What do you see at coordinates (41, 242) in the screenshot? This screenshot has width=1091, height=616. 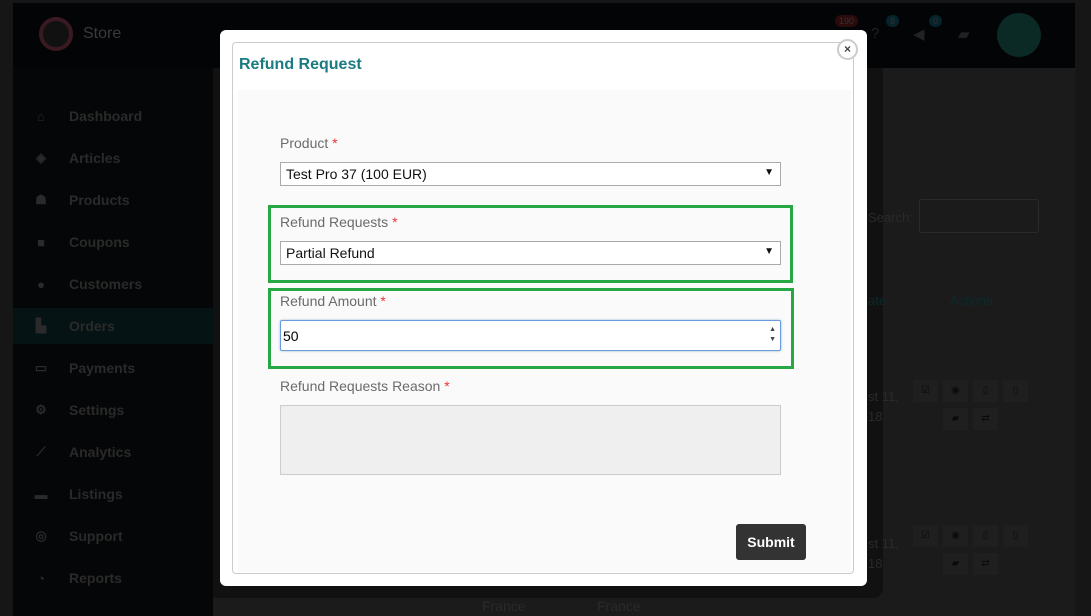 I see `gift-icon: ■` at bounding box center [41, 242].